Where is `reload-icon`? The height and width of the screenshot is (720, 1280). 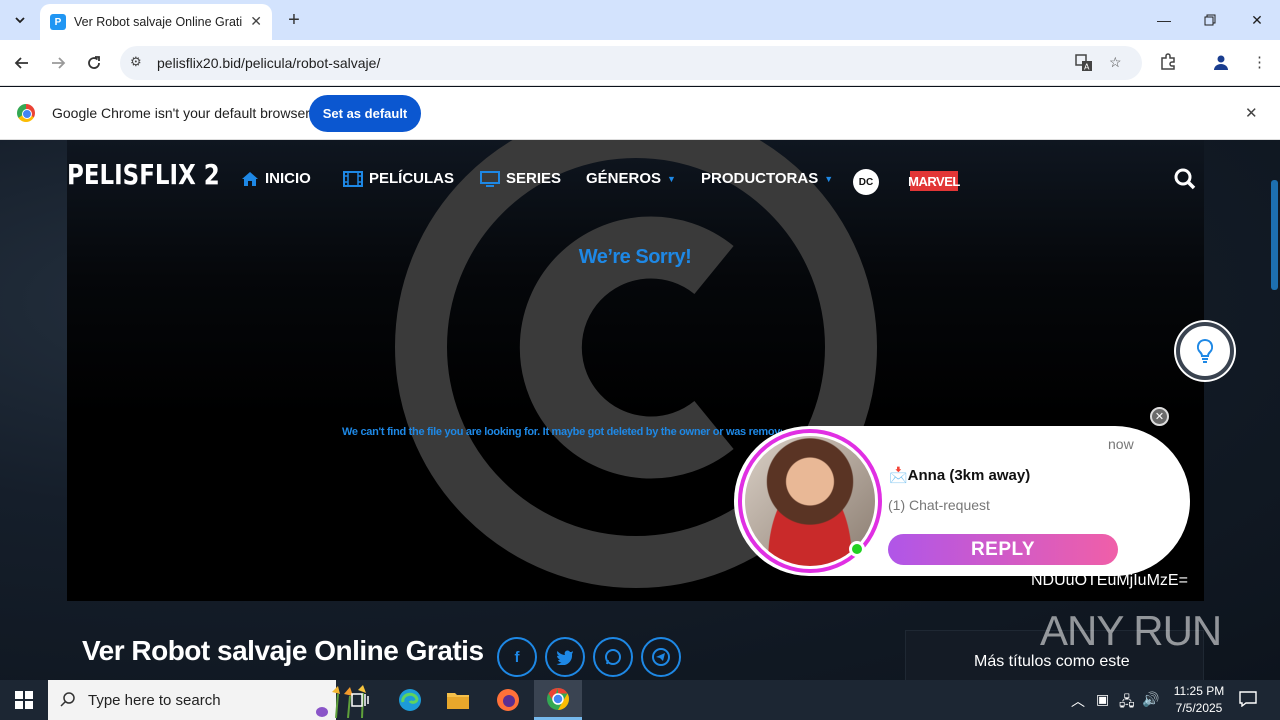 reload-icon is located at coordinates (94, 62).